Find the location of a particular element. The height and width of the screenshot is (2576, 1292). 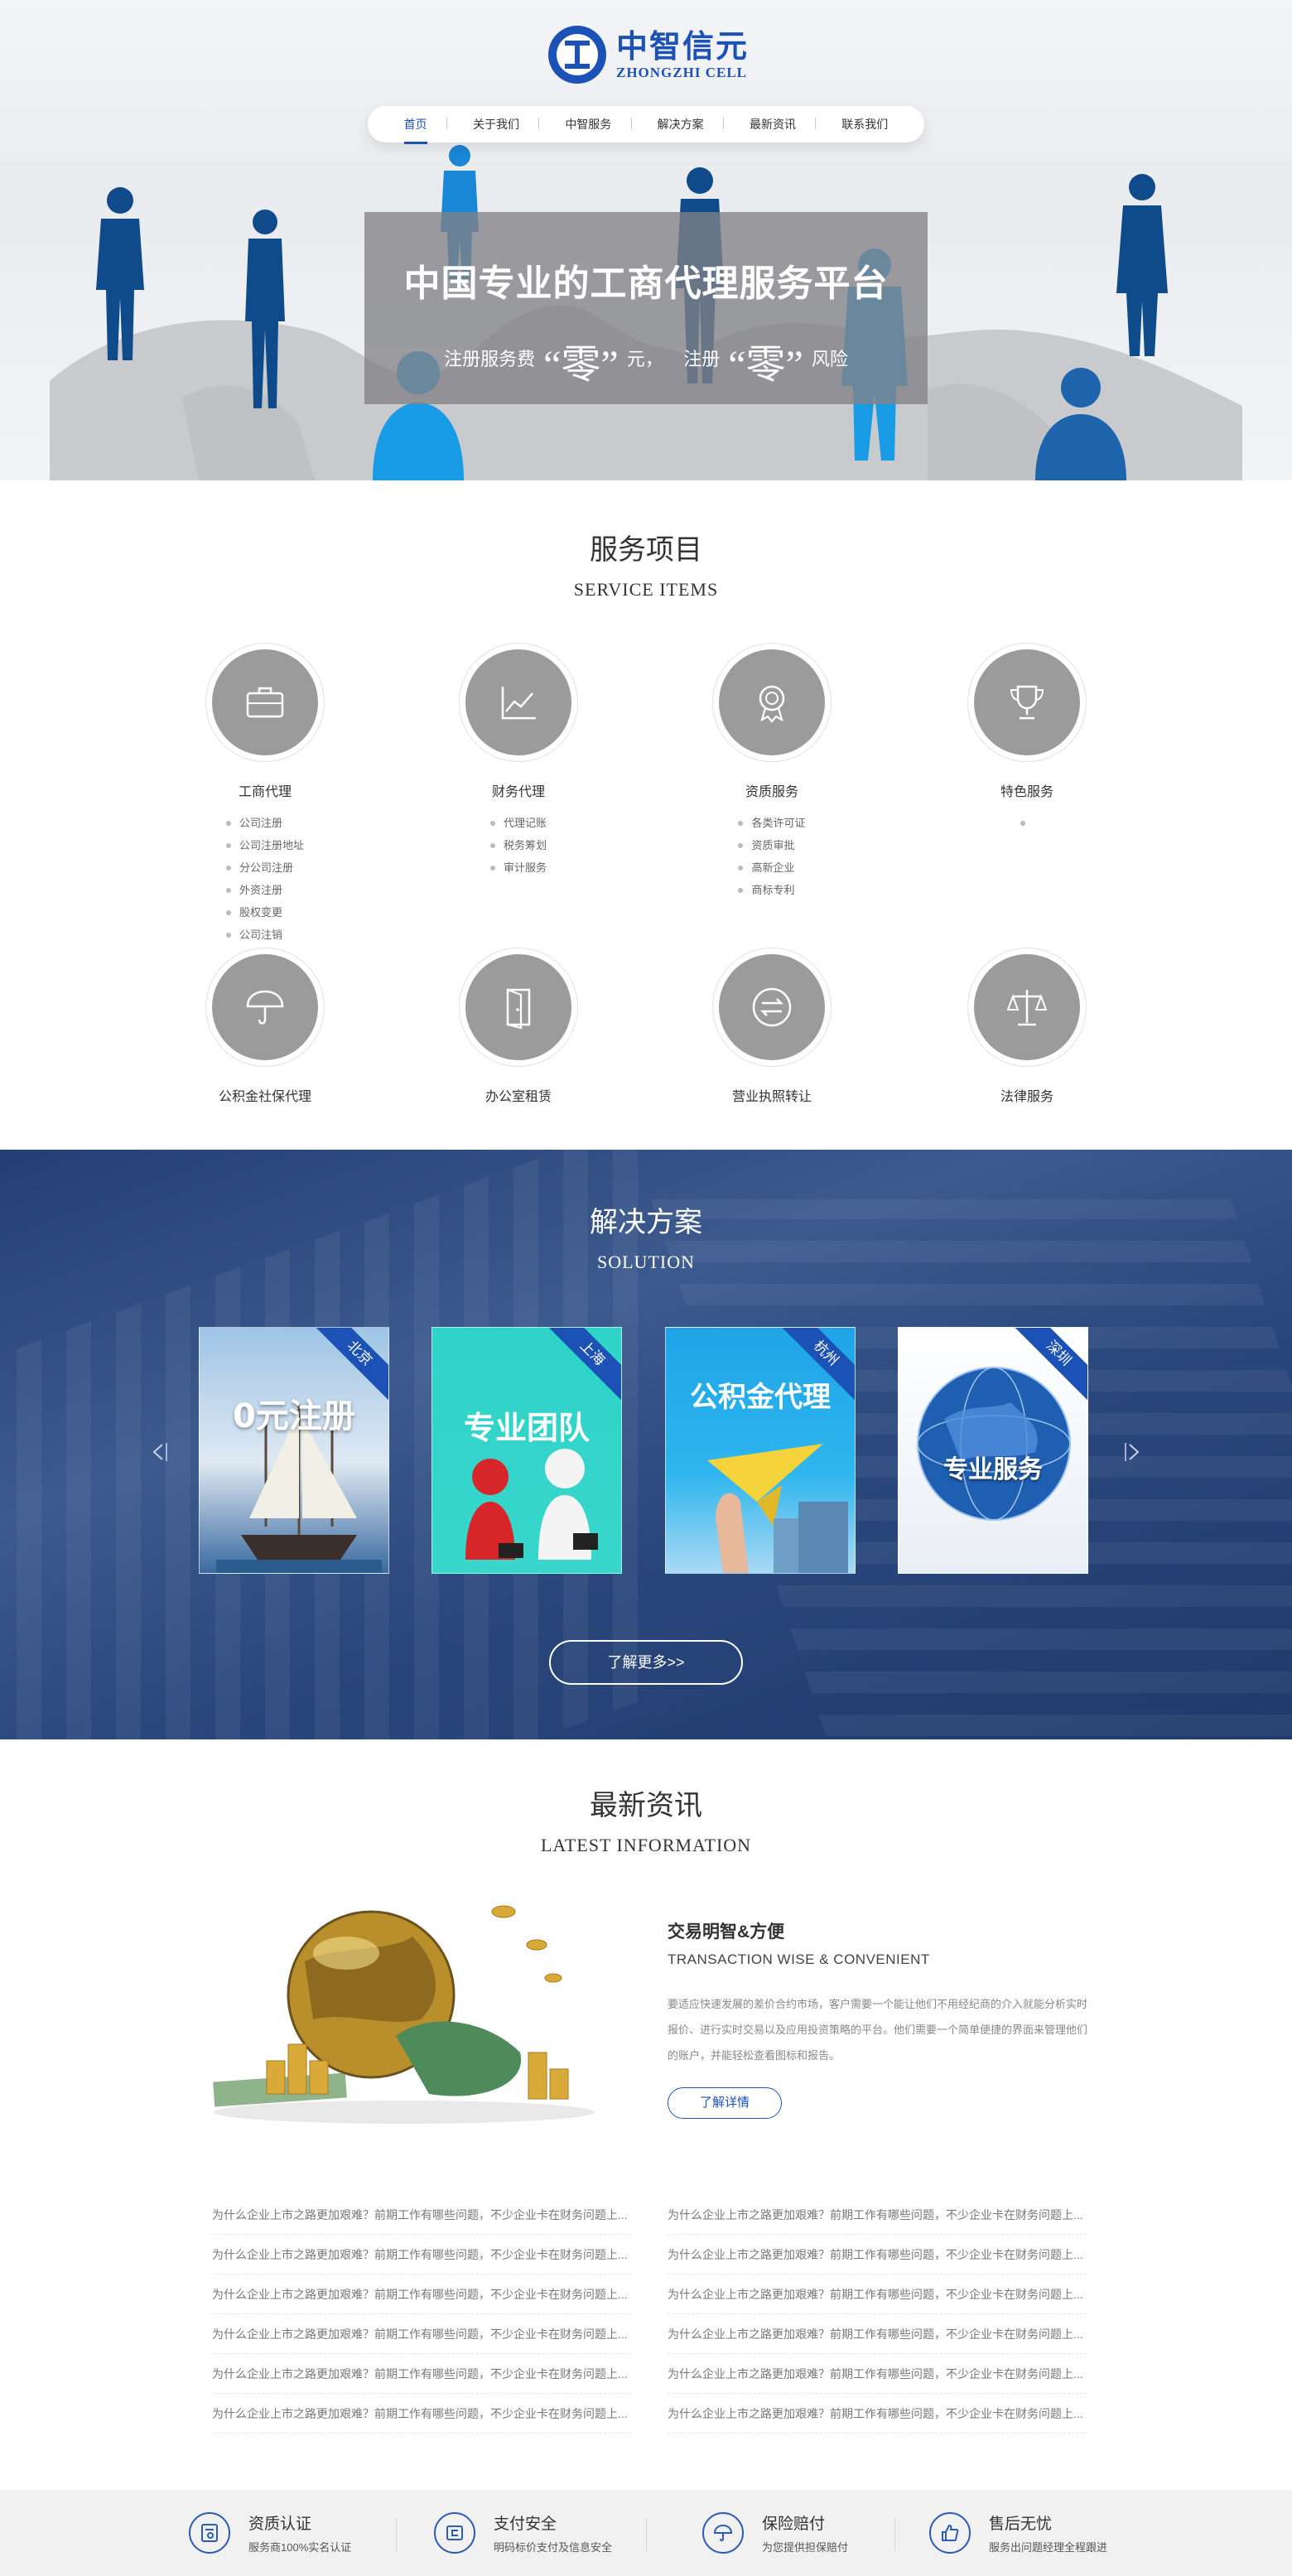

service-subitem: 代理记账 is located at coordinates (518, 823).